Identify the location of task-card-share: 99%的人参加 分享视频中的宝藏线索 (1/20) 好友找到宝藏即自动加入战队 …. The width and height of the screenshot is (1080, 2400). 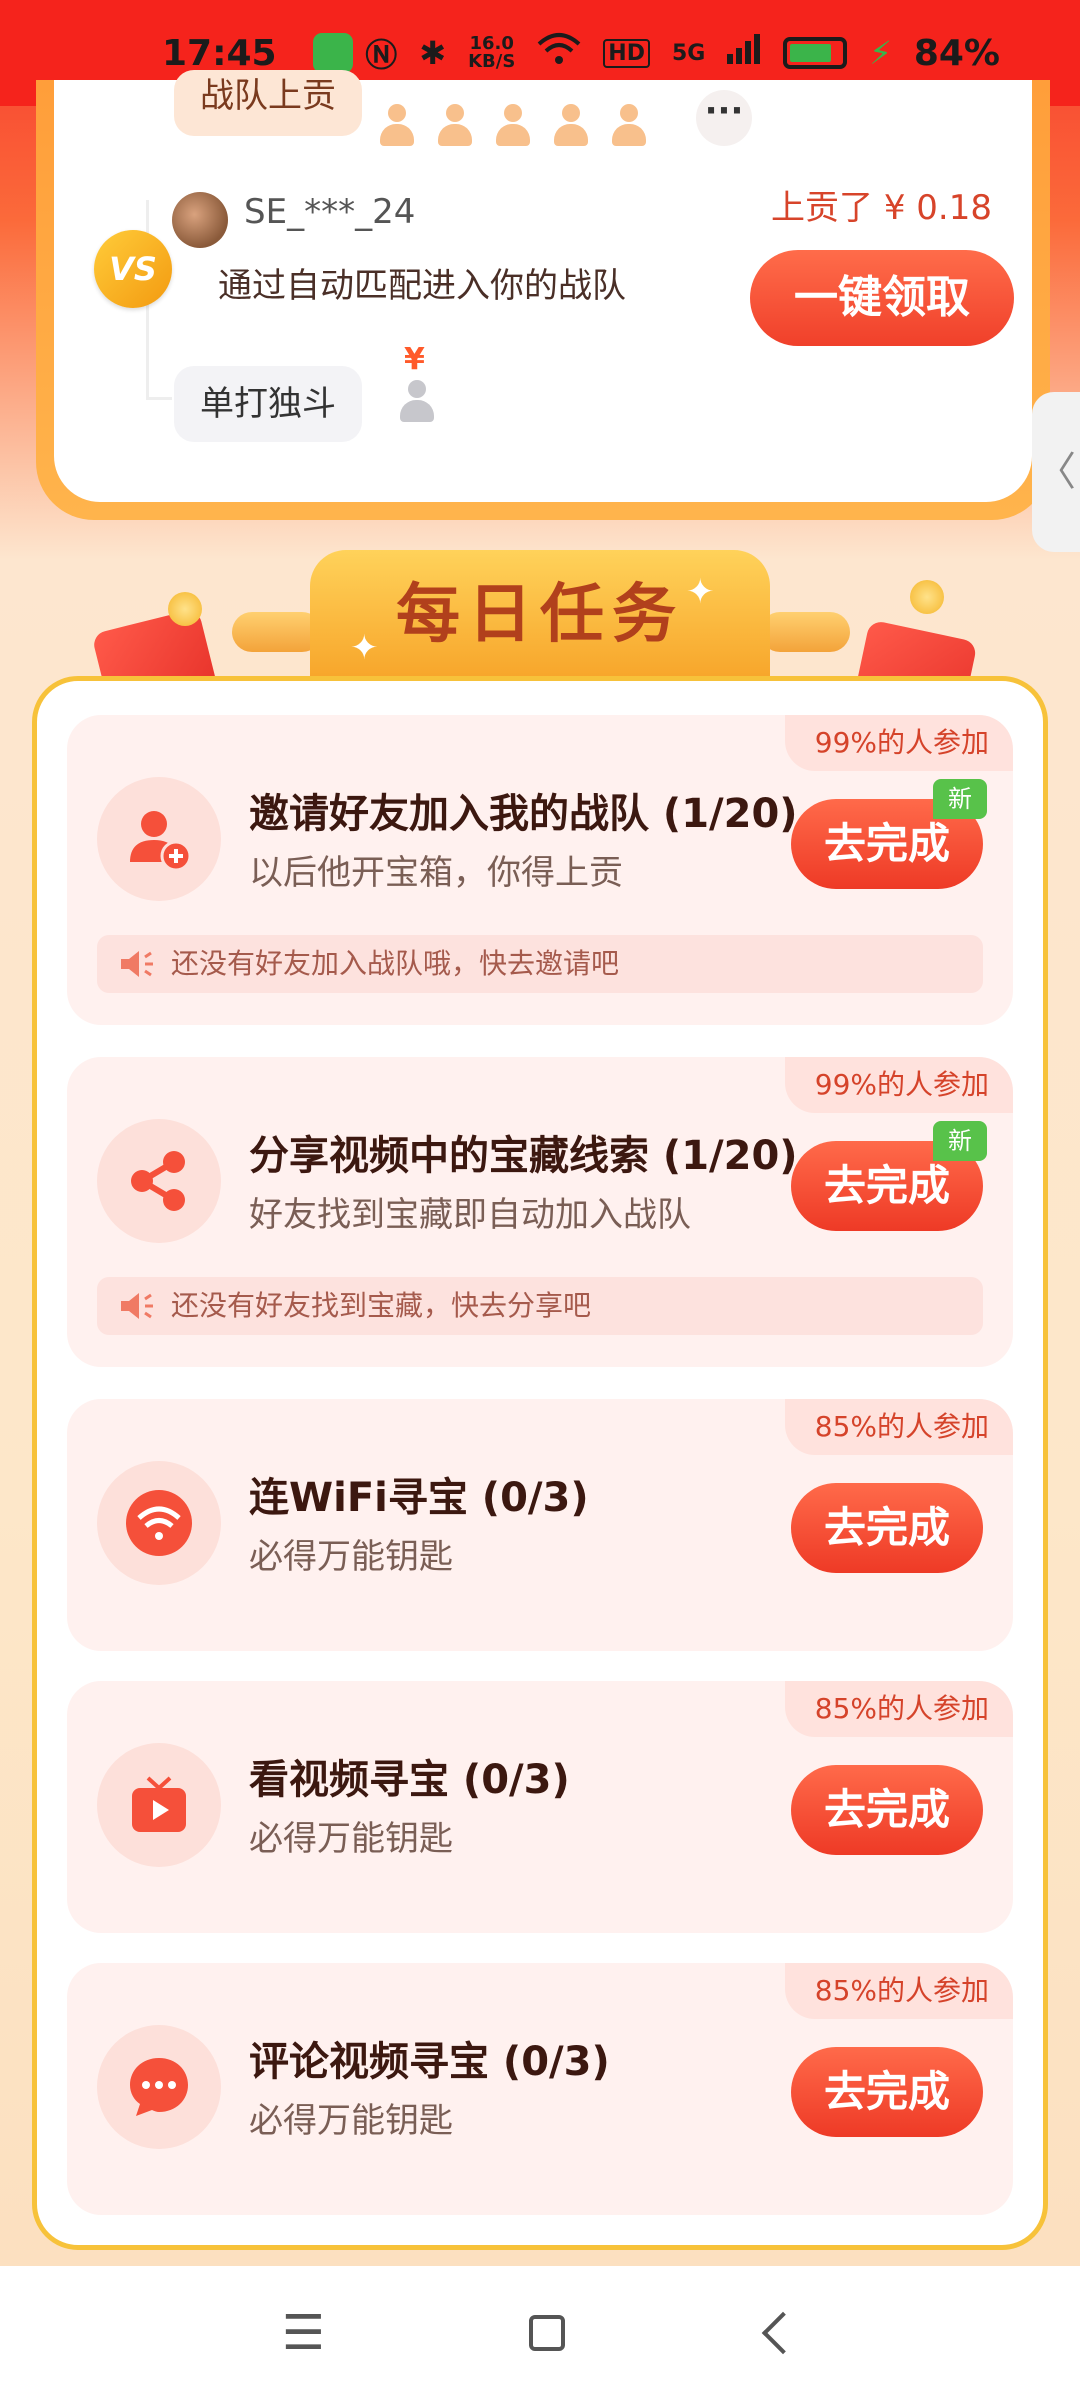
(540, 1212).